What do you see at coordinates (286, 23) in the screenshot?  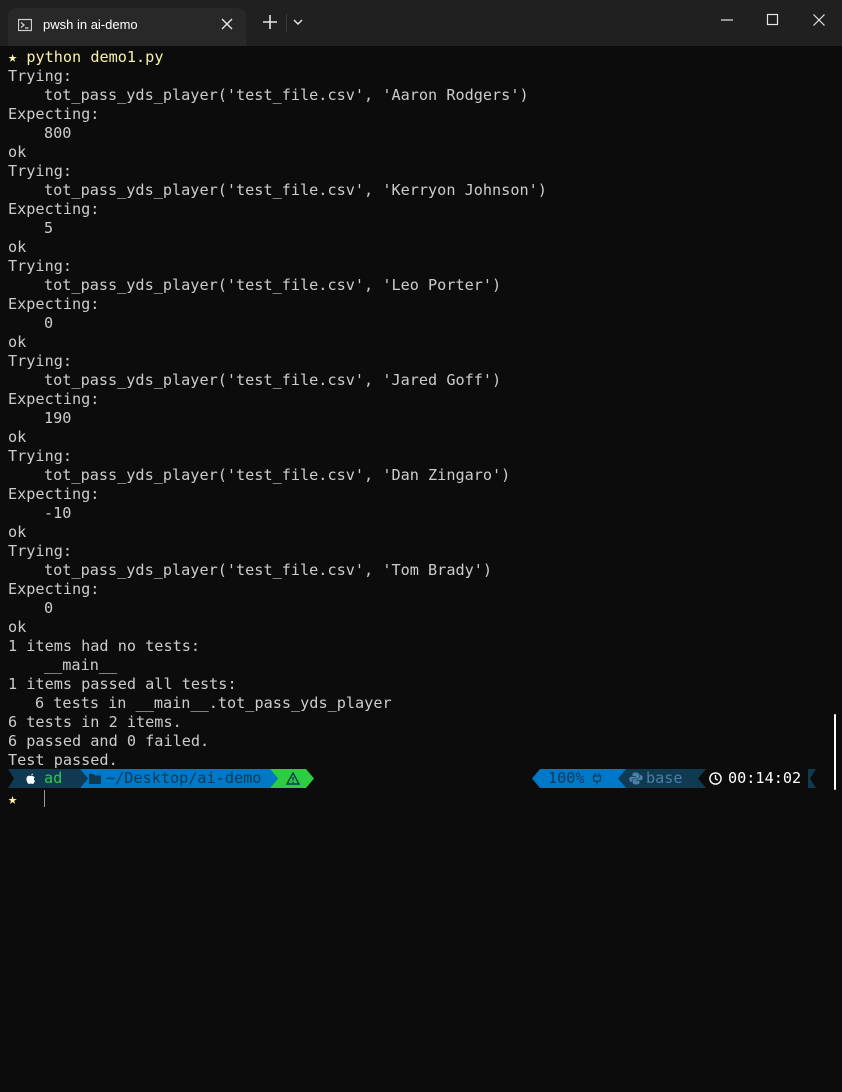 I see `tab-separator` at bounding box center [286, 23].